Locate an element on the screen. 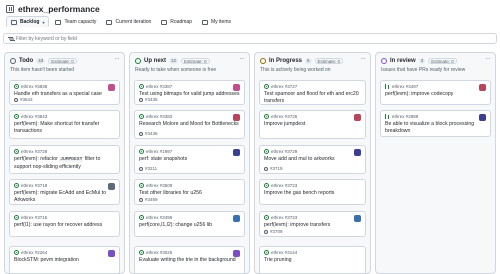 The height and width of the screenshot is (274, 500). tab-roadmap: Roadmap is located at coordinates (176, 22).